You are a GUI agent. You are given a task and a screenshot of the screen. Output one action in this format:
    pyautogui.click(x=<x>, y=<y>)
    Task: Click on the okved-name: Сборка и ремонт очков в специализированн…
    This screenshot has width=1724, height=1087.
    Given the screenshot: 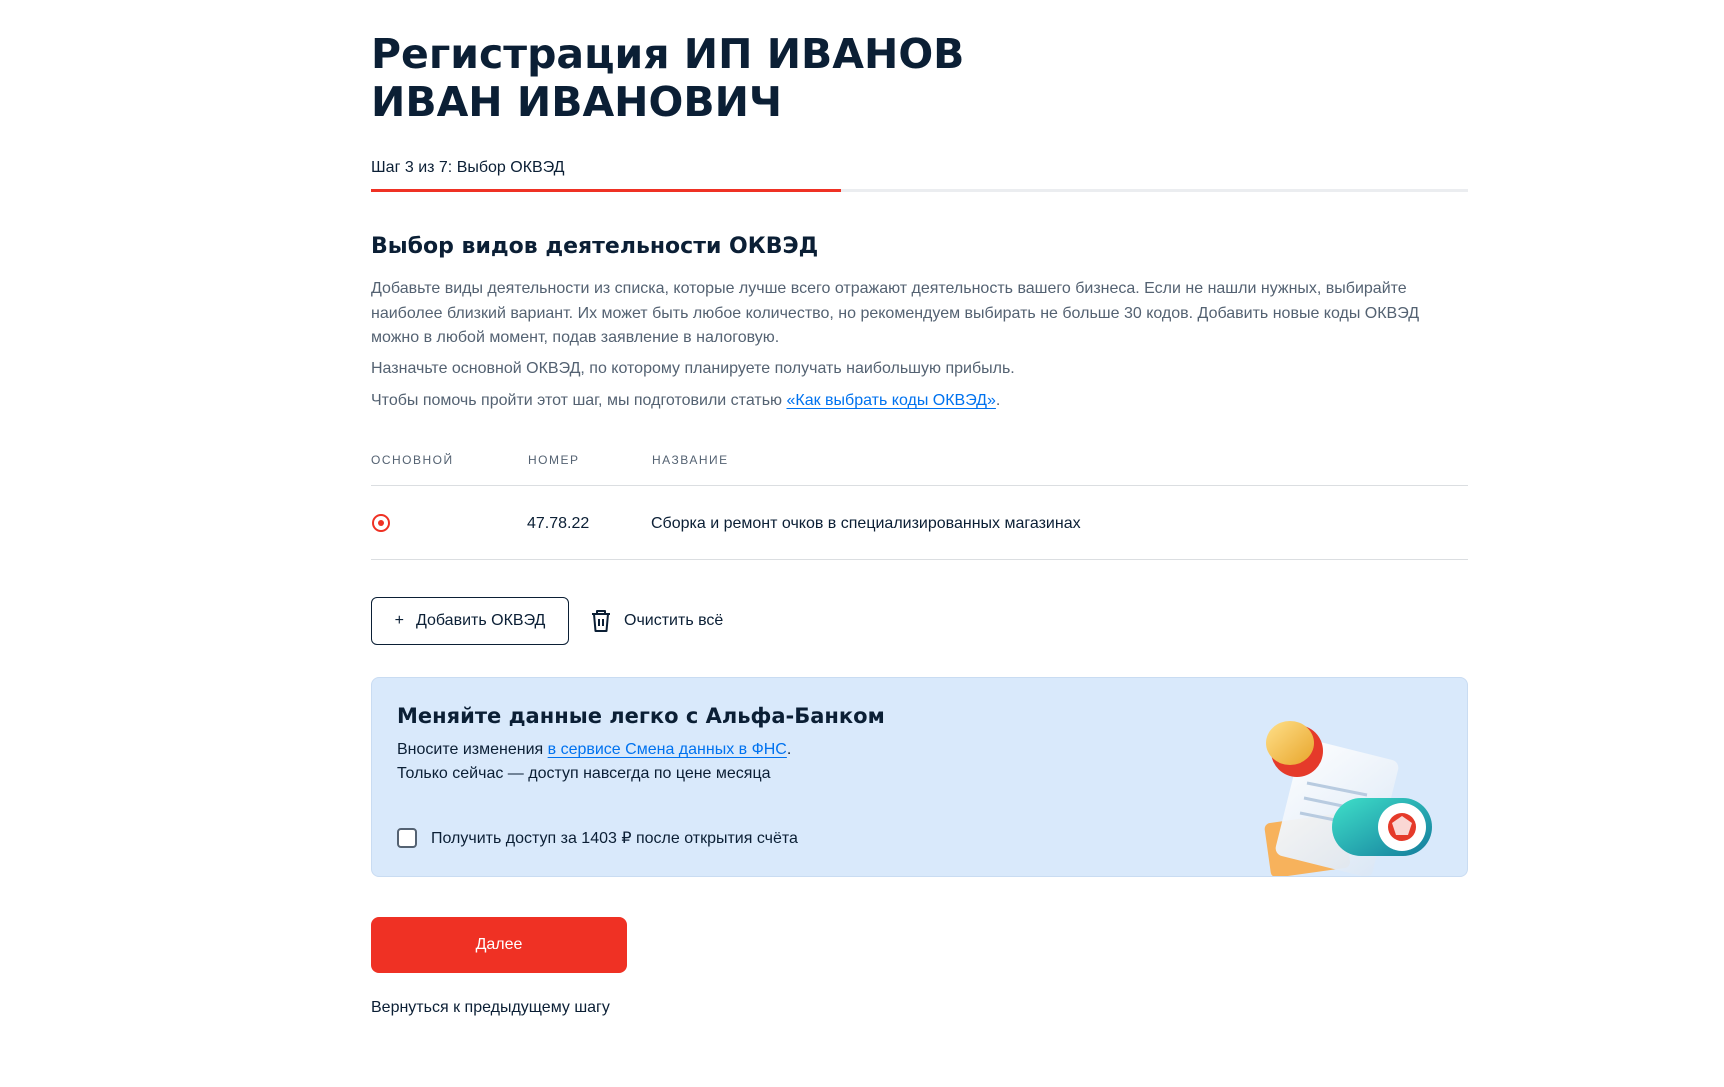 What is the action you would take?
    pyautogui.click(x=866, y=523)
    